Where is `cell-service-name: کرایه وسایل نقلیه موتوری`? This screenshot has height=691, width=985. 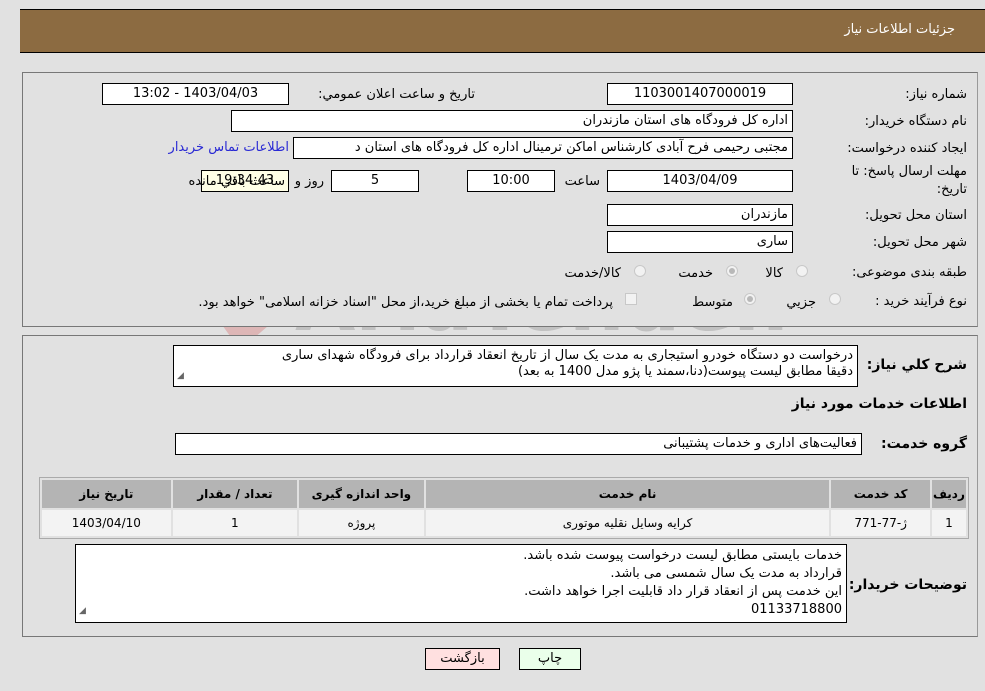 cell-service-name: کرایه وسایل نقلیه موتوری is located at coordinates (627, 523).